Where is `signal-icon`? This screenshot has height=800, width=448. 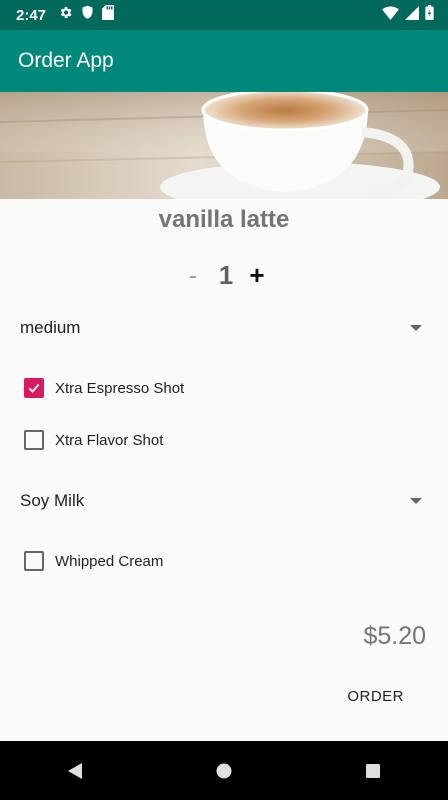
signal-icon is located at coordinates (412, 15).